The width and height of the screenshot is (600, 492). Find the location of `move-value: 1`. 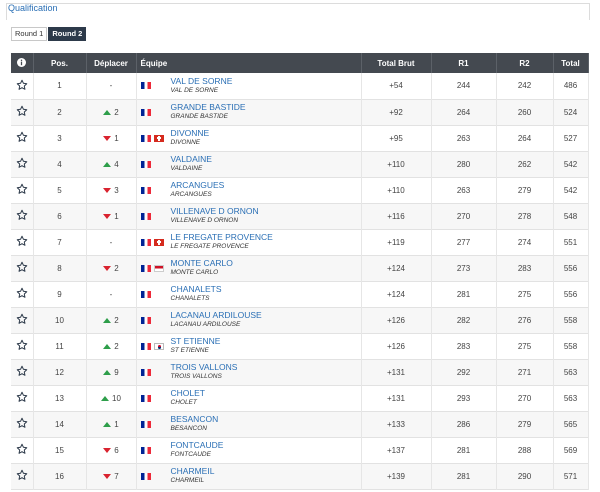

move-value: 1 is located at coordinates (116, 138).